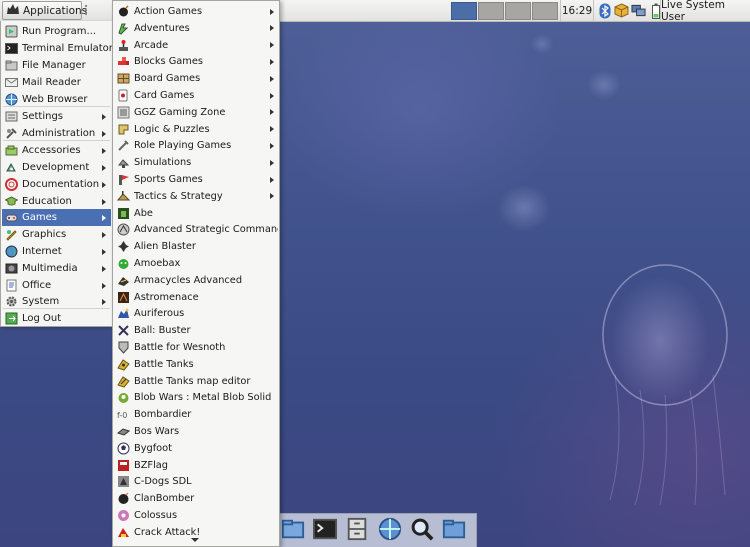 Image resolution: width=750 pixels, height=547 pixels. What do you see at coordinates (196, 347) in the screenshot?
I see `games-item-battle-for-wesnoth: Battle for Wesnoth` at bounding box center [196, 347].